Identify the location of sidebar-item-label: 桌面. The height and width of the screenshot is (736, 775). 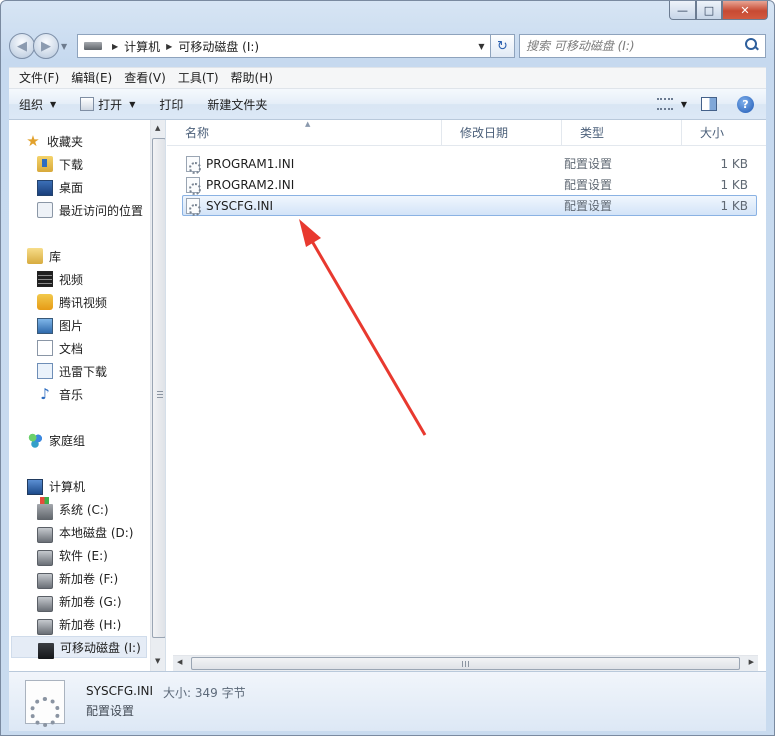
(71, 187).